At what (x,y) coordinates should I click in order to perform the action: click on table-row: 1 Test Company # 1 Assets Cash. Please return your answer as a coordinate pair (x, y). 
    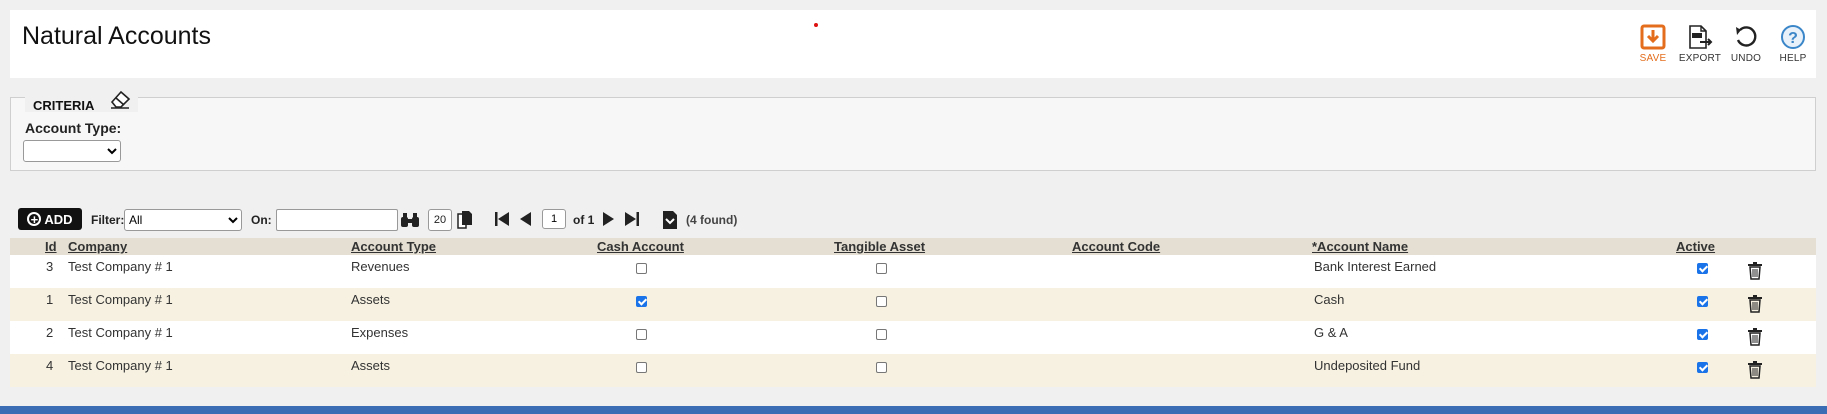
    Looking at the image, I should click on (913, 304).